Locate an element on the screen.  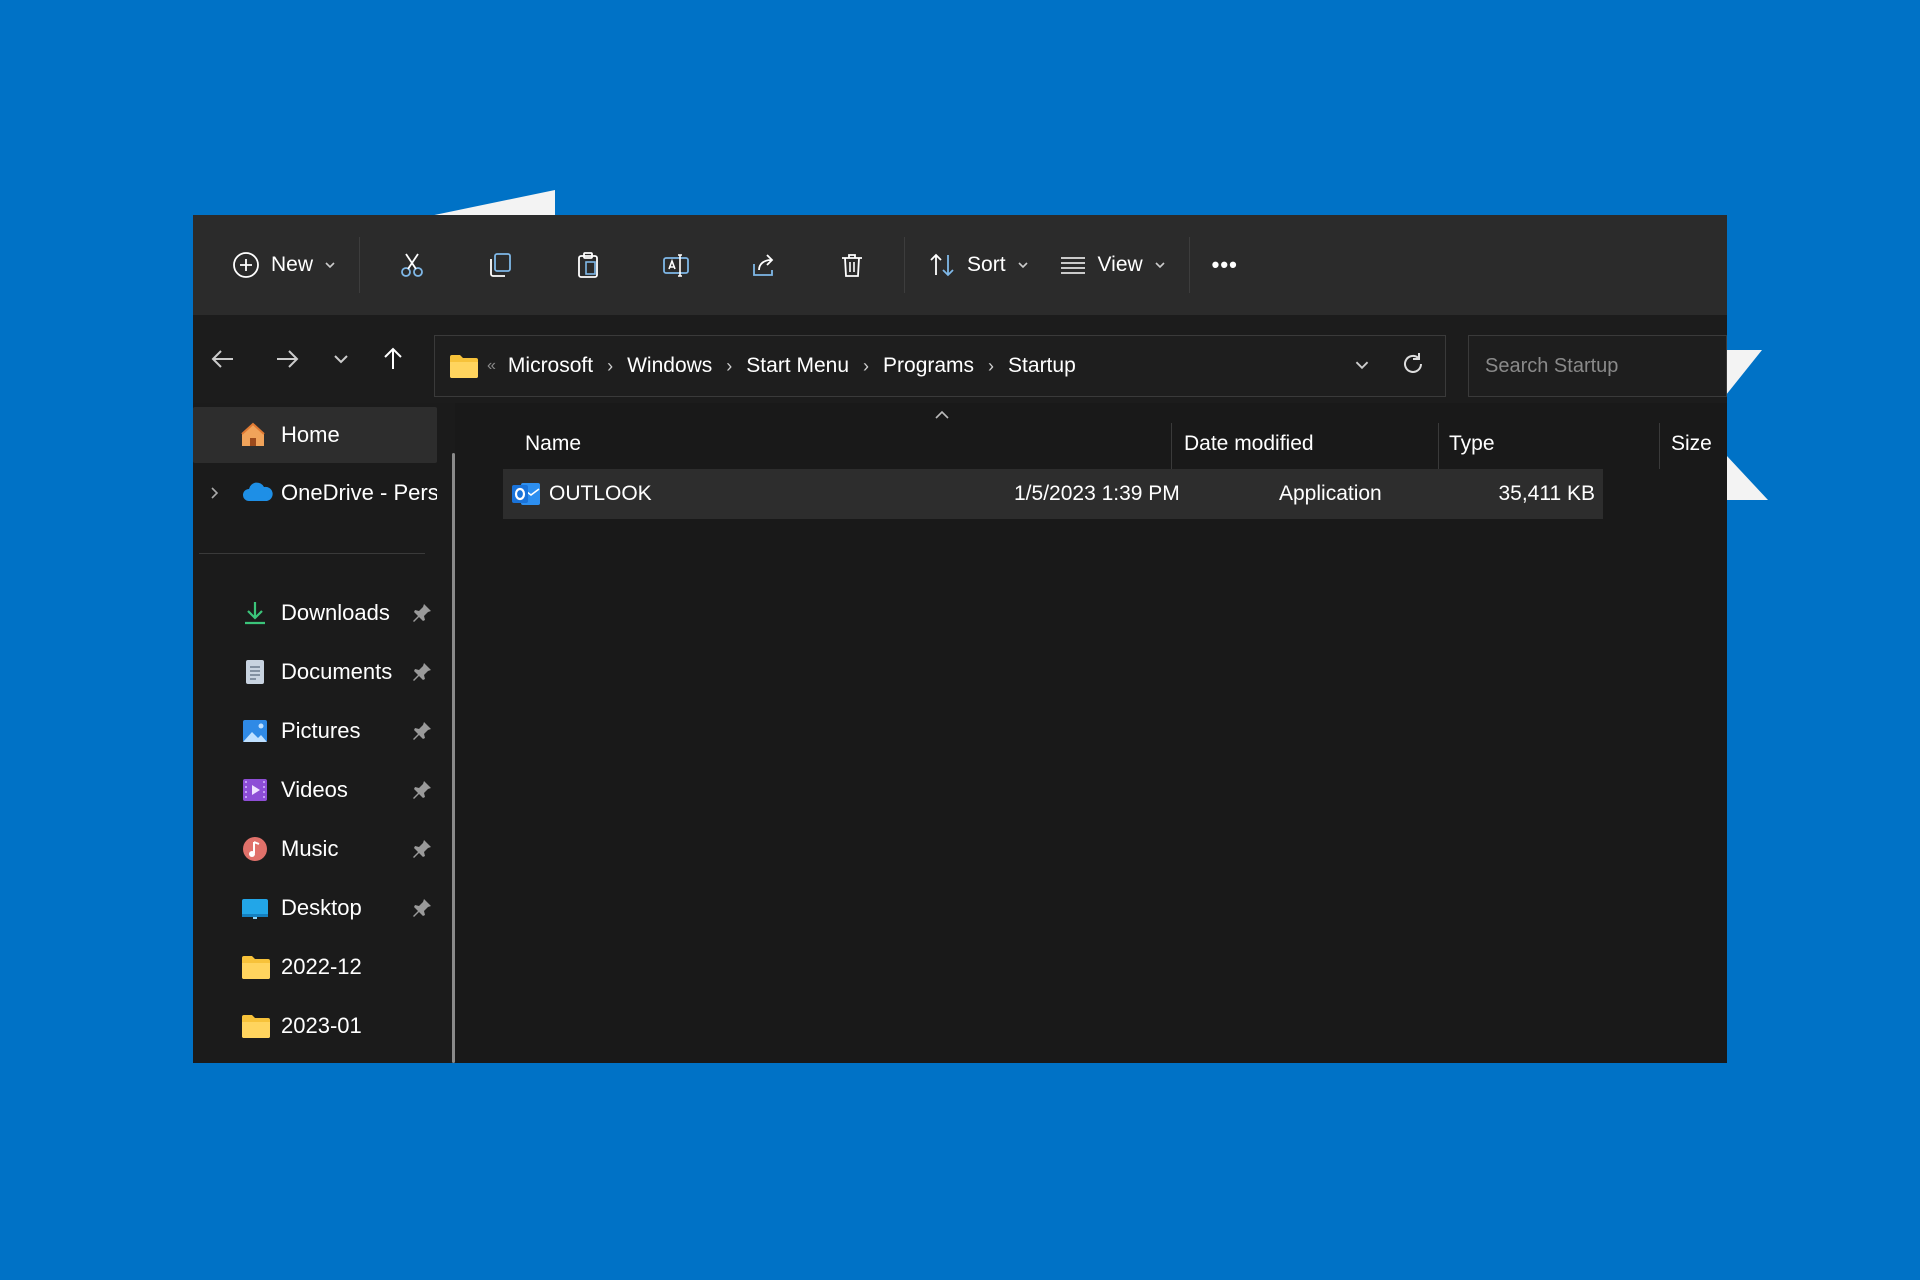
new-button: New is located at coordinates (284, 265).